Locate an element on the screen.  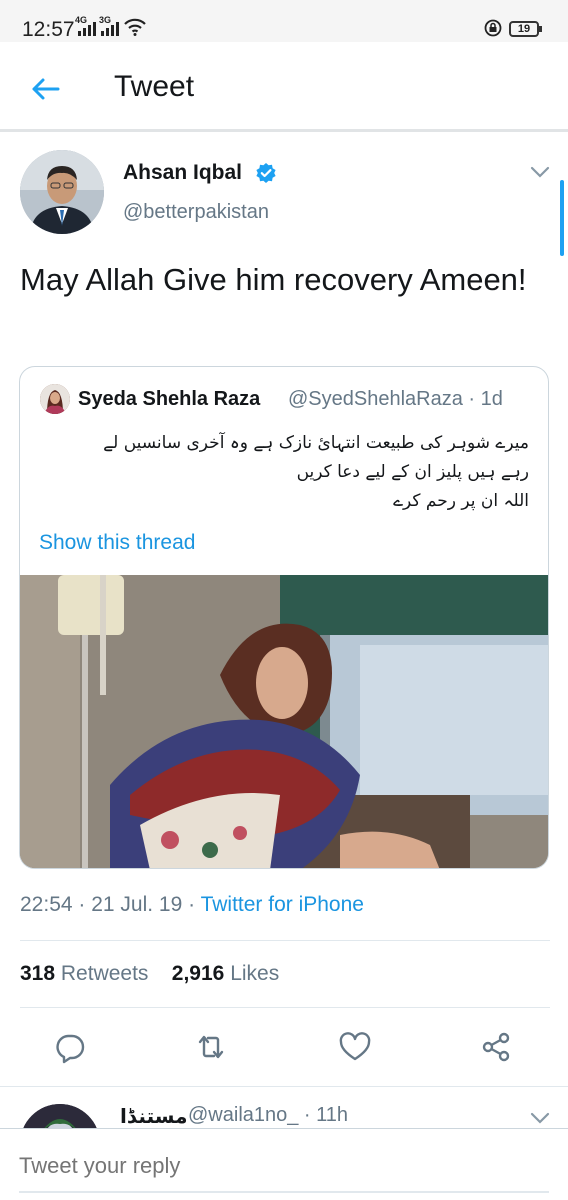
battery-icon: 19 is located at coordinates (525, 29).